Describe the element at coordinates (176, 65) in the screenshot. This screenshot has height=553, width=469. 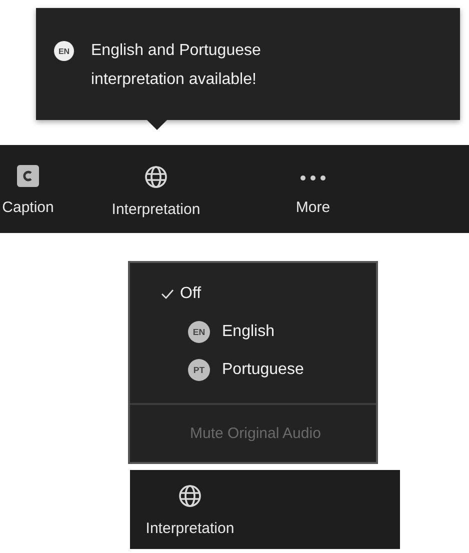
I see `notification-message: English and Portuguese interpretation available!` at that location.